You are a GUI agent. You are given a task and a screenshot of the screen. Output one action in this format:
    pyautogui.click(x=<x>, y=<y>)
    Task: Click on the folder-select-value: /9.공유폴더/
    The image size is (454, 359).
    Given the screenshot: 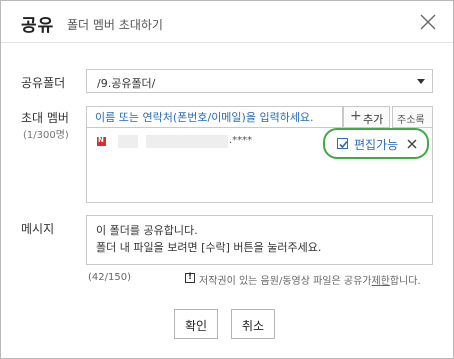 What is the action you would take?
    pyautogui.click(x=126, y=83)
    